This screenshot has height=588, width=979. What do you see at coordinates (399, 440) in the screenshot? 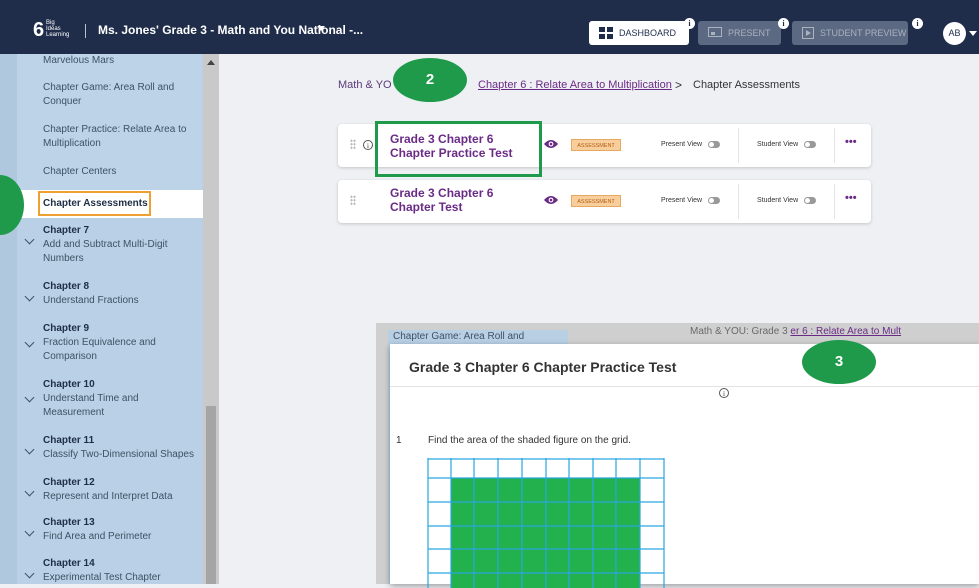
I see `question-number: 1` at bounding box center [399, 440].